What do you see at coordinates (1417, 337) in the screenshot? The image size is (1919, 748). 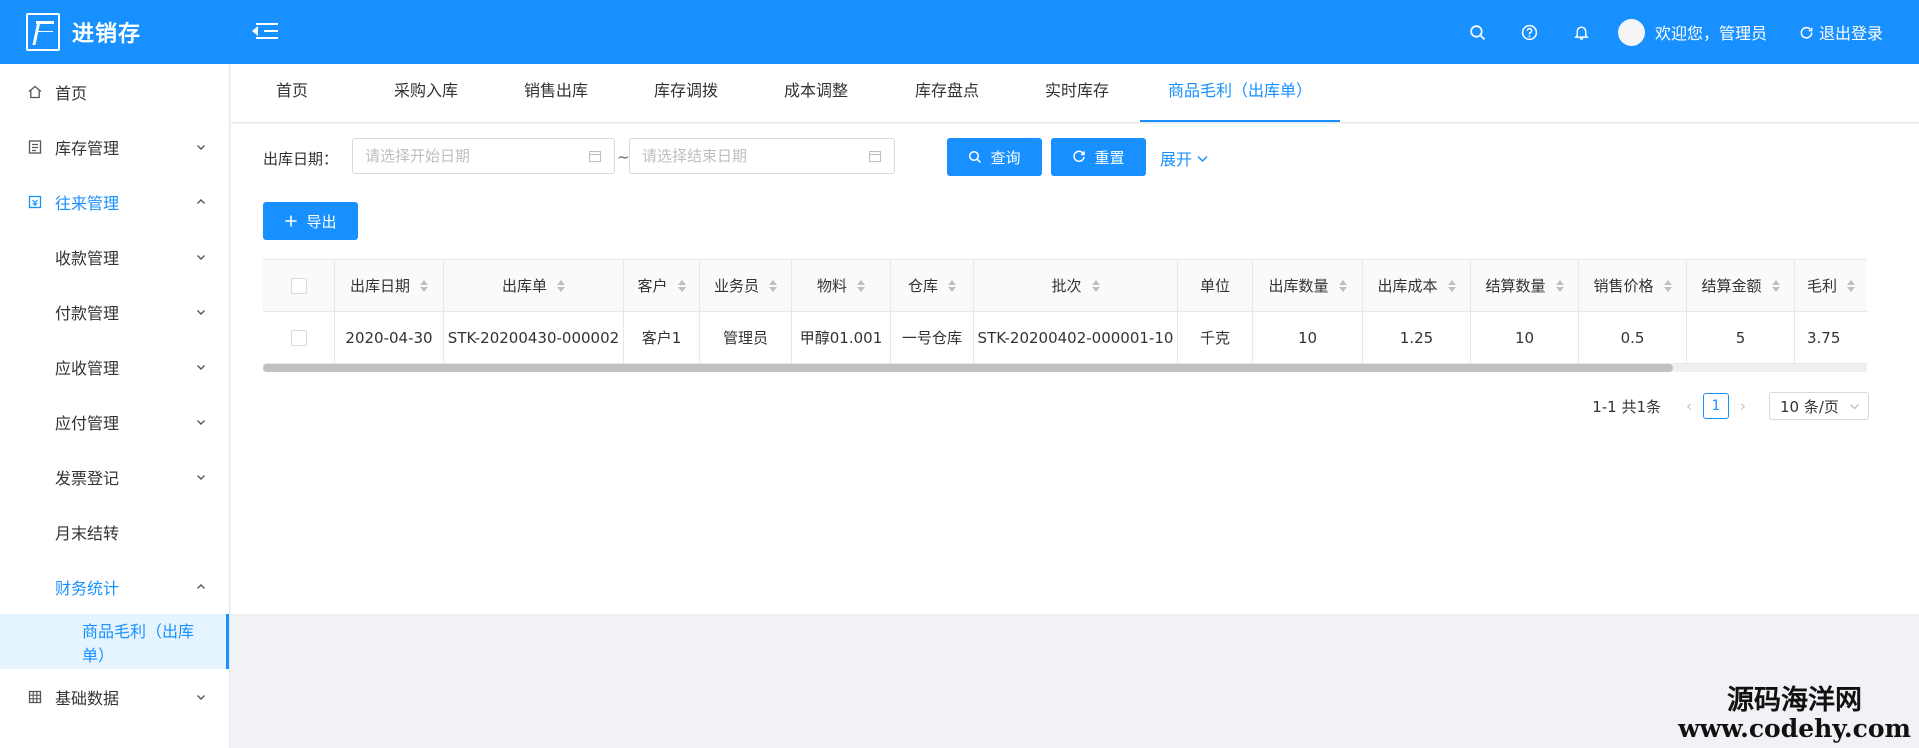 I see `table-cell: 1.25` at bounding box center [1417, 337].